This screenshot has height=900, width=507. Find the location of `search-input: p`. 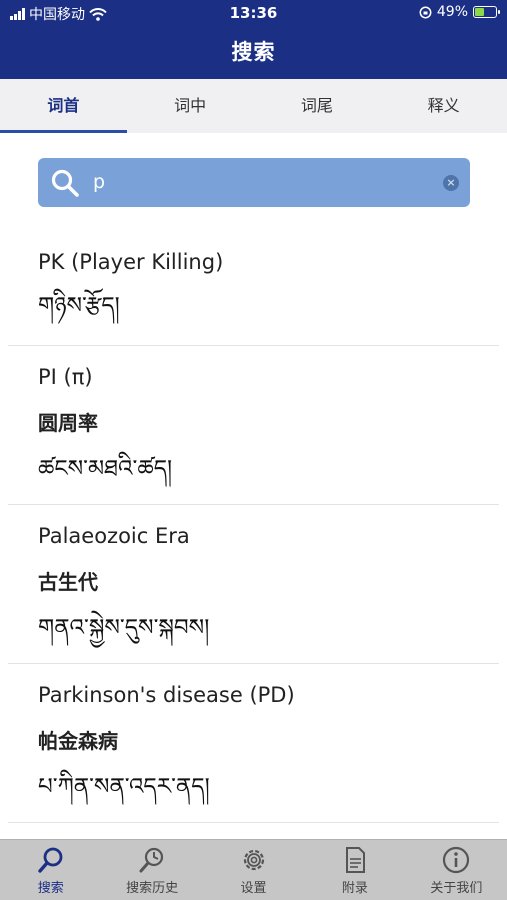

search-input: p is located at coordinates (99, 182).